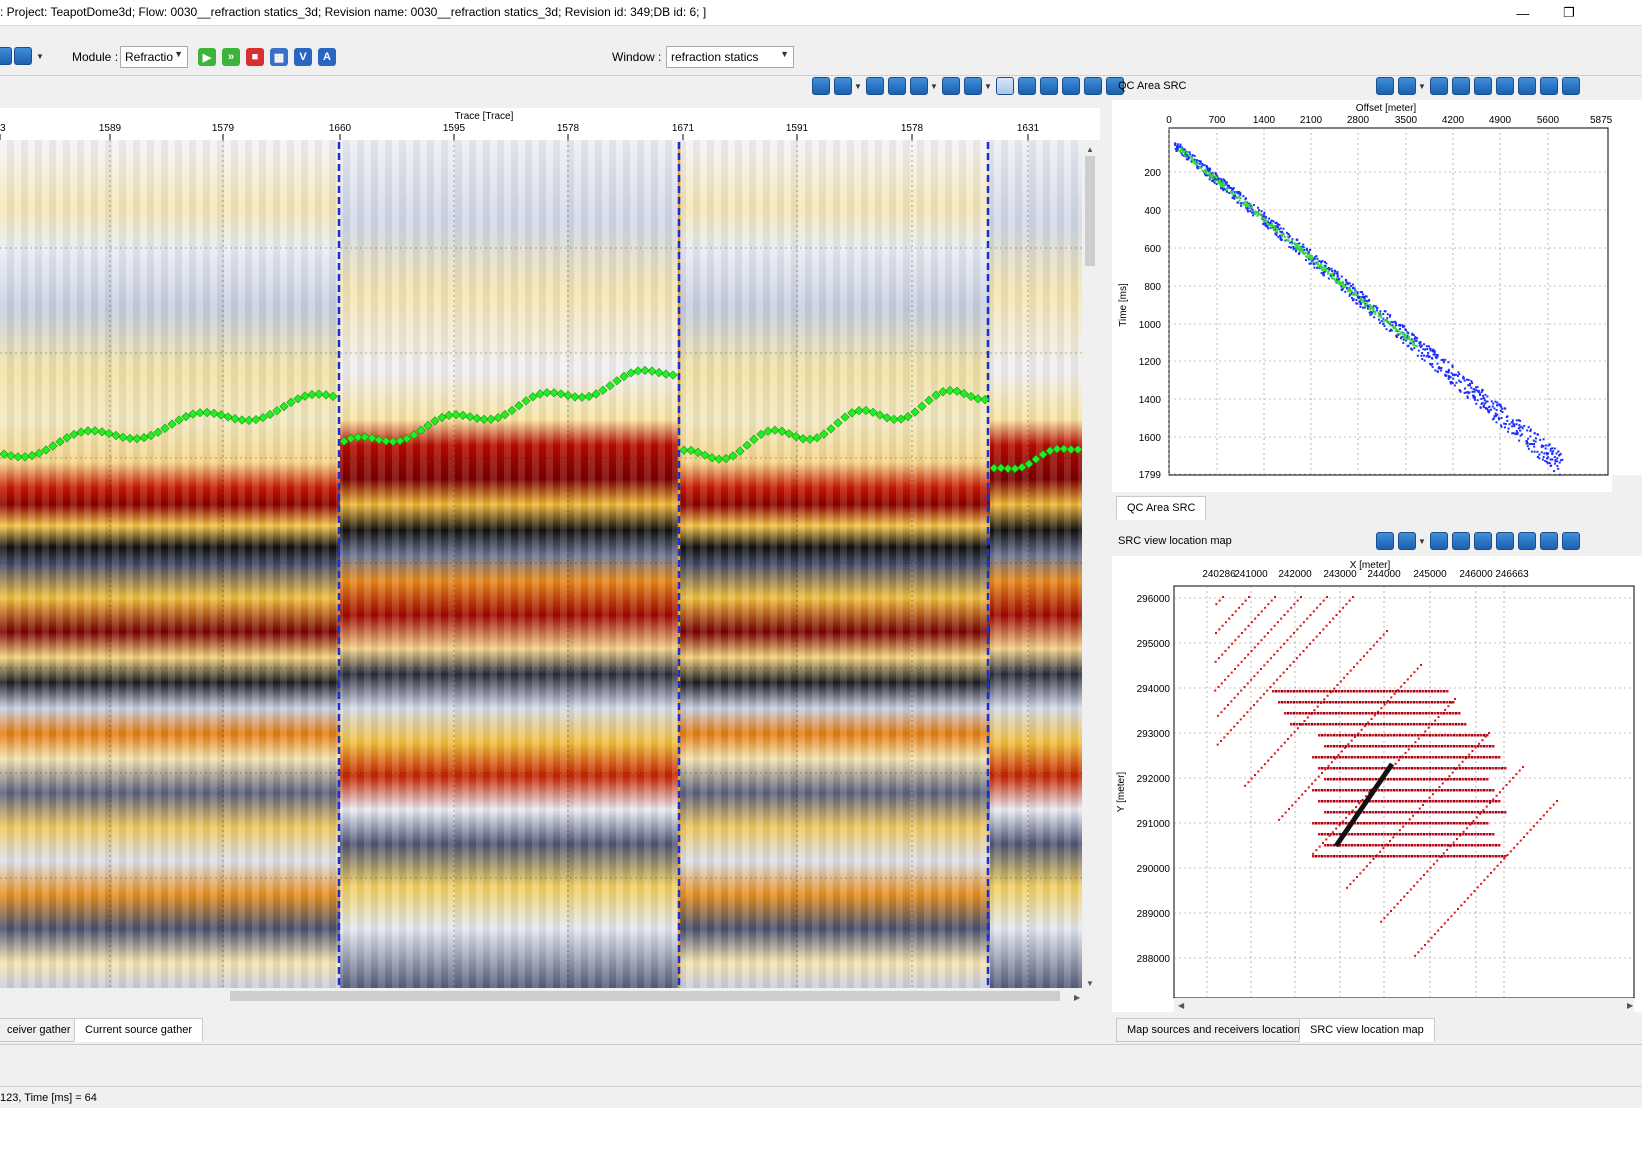 The width and height of the screenshot is (1642, 1160). Describe the element at coordinates (23, 56) in the screenshot. I see `refresh-icon` at that location.